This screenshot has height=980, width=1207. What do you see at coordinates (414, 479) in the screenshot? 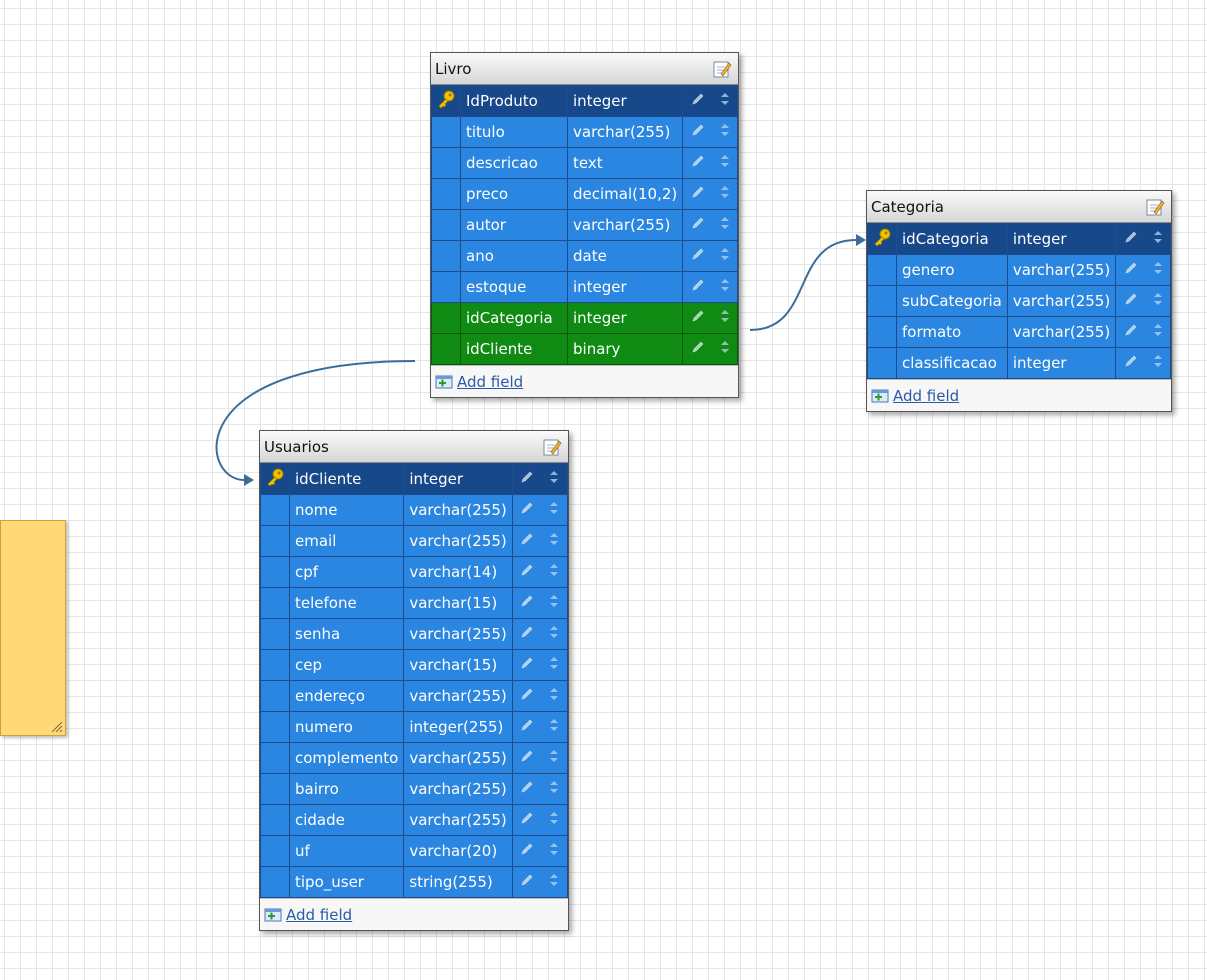
I see `primary-key-row: idCliente integer` at bounding box center [414, 479].